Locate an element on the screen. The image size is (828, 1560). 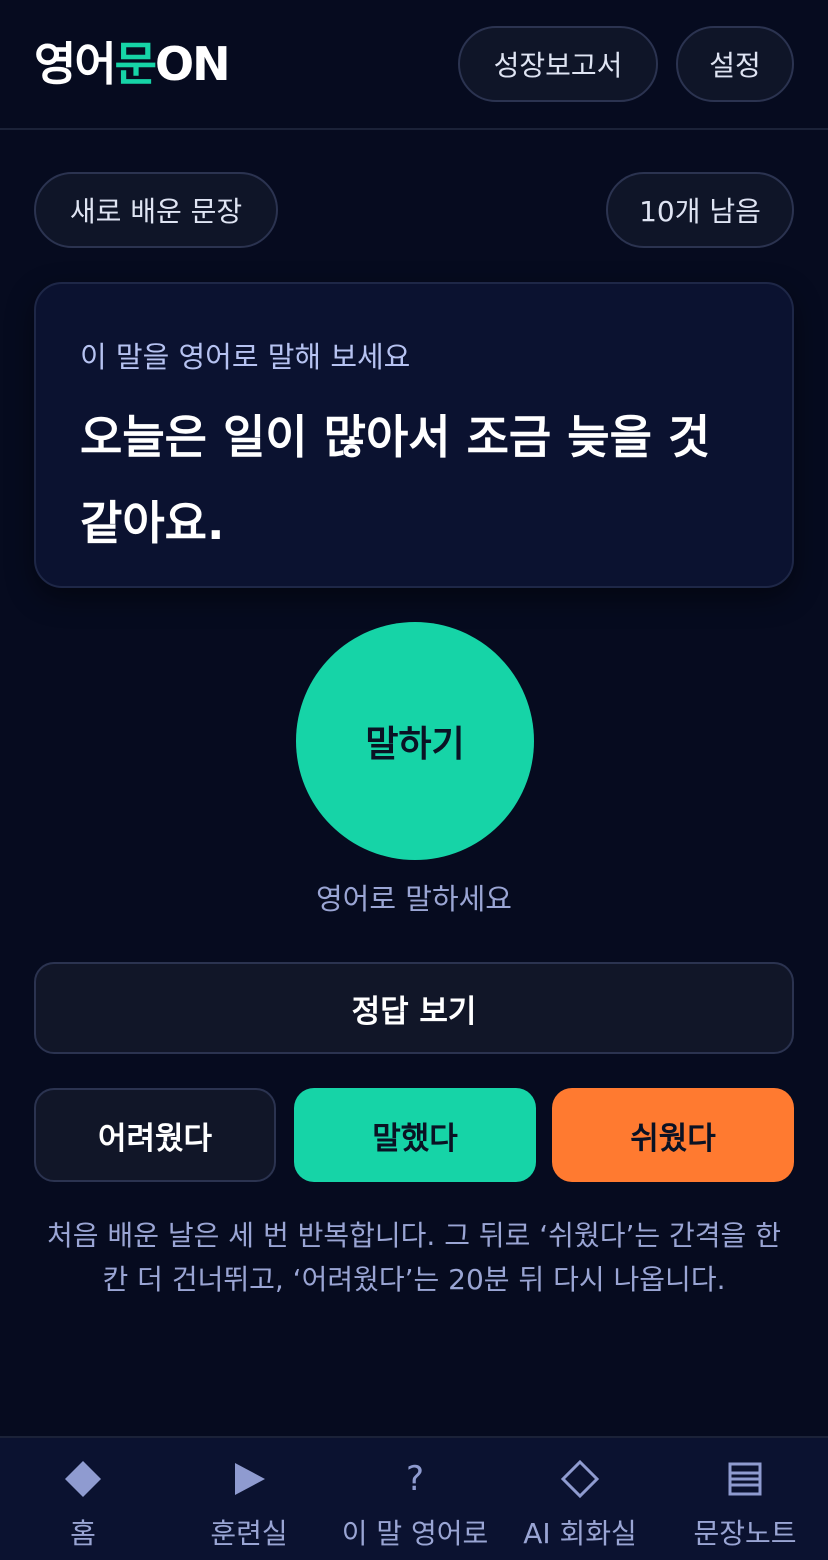
nav-item-ai-conversation: AI 회화실 is located at coordinates (580, 1499).